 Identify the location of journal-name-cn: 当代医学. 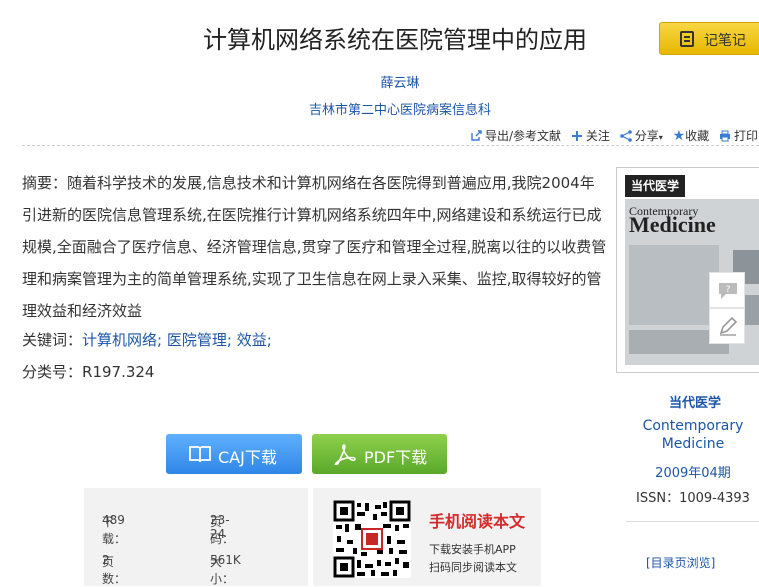
(684, 401).